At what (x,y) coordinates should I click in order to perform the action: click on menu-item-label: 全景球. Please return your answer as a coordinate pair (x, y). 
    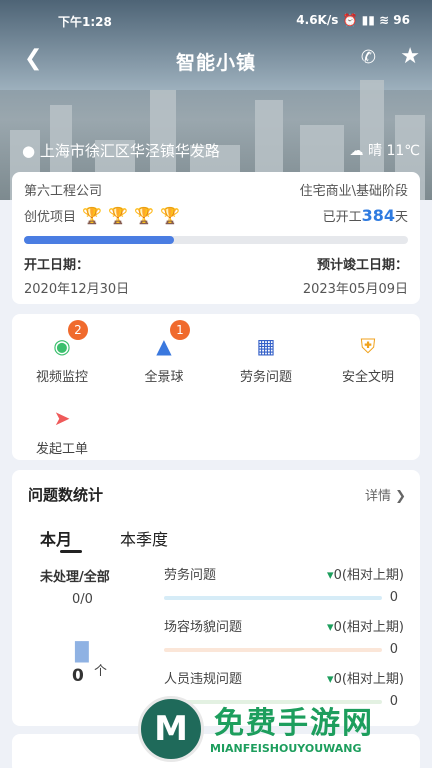
    Looking at the image, I should click on (164, 377).